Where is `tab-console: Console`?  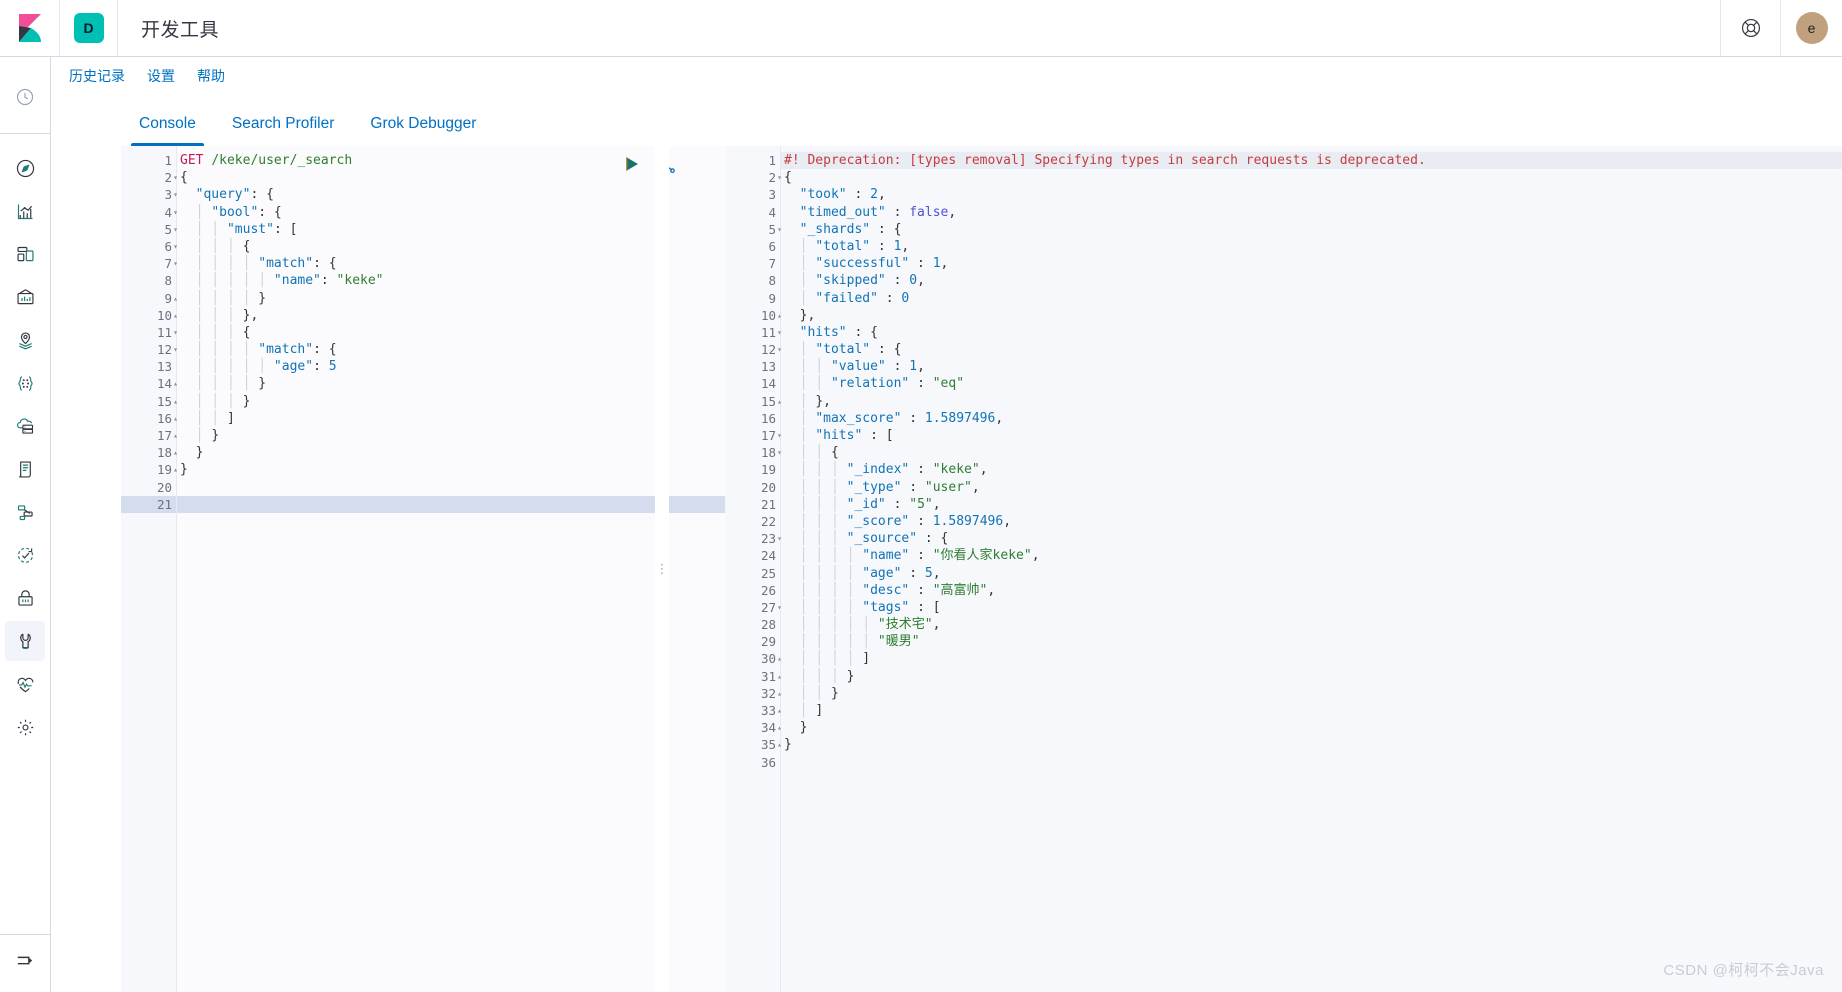 tab-console: Console is located at coordinates (167, 130).